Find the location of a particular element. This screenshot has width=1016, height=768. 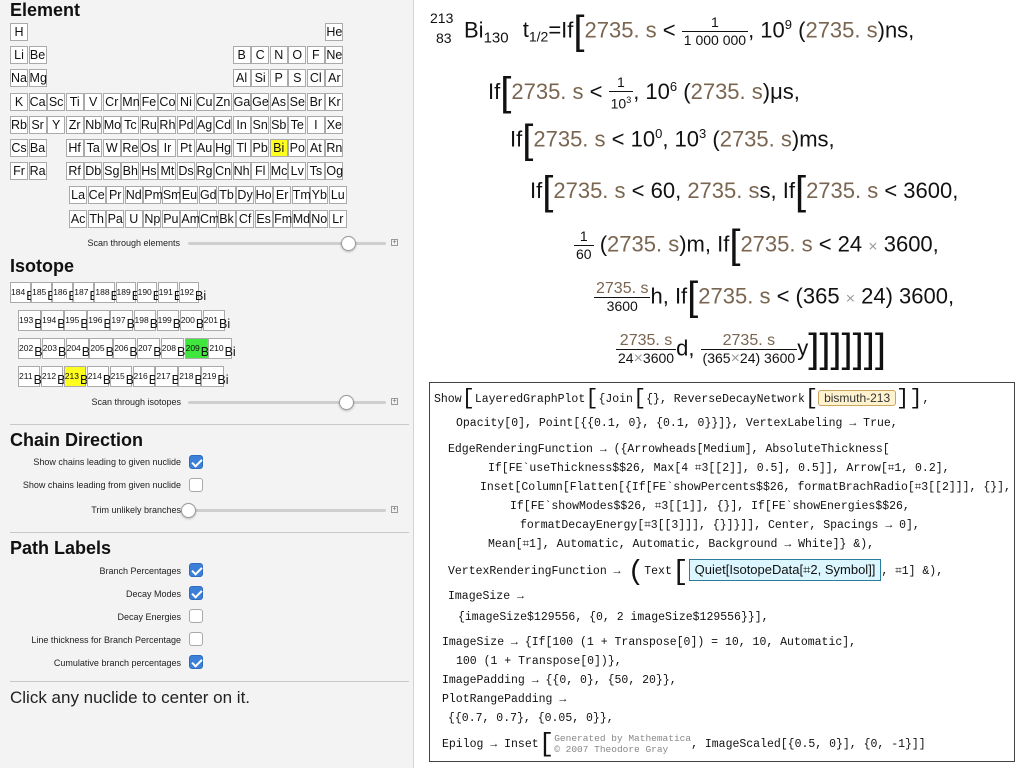

trim-knob is located at coordinates (188, 510).